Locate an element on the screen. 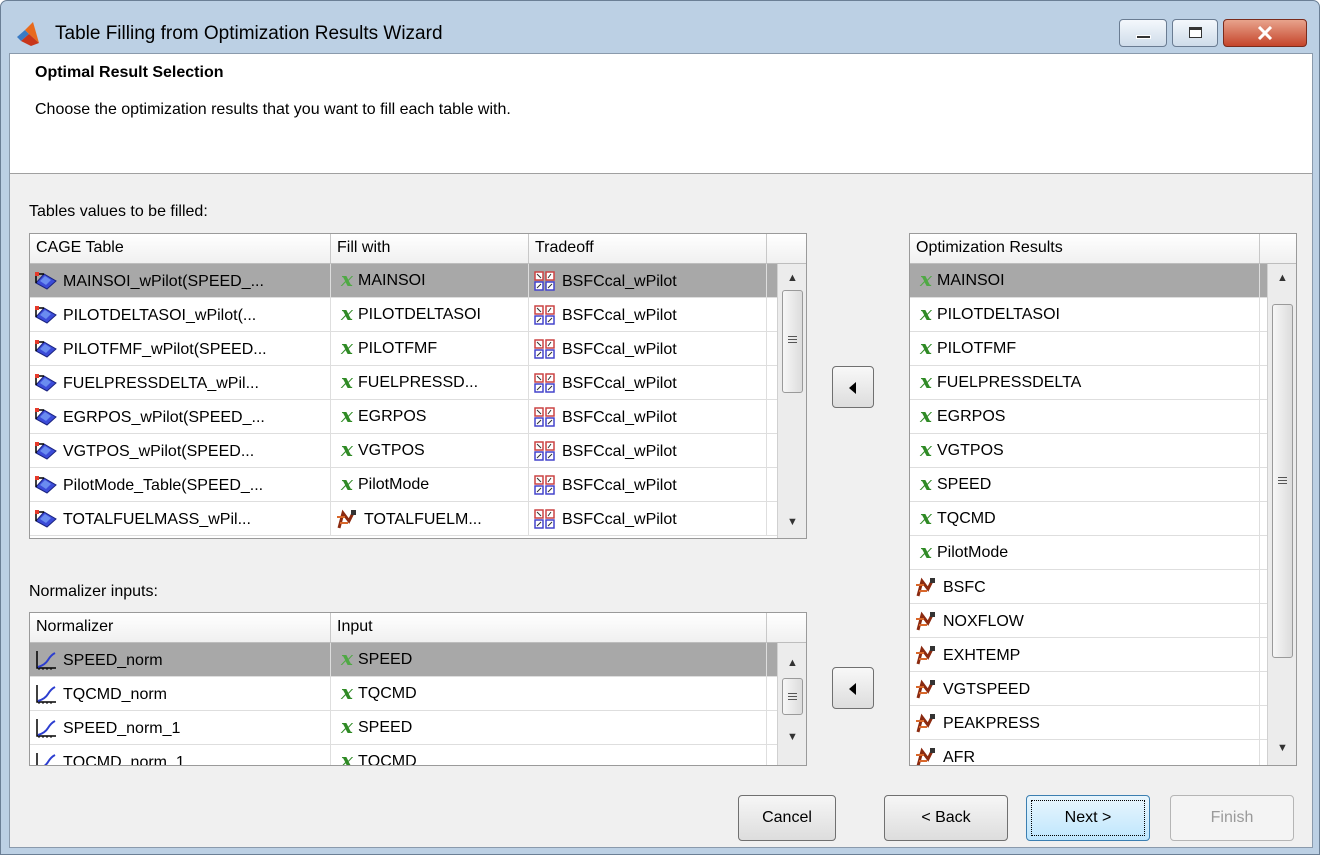  result-cell: x SPEED is located at coordinates (1085, 485).